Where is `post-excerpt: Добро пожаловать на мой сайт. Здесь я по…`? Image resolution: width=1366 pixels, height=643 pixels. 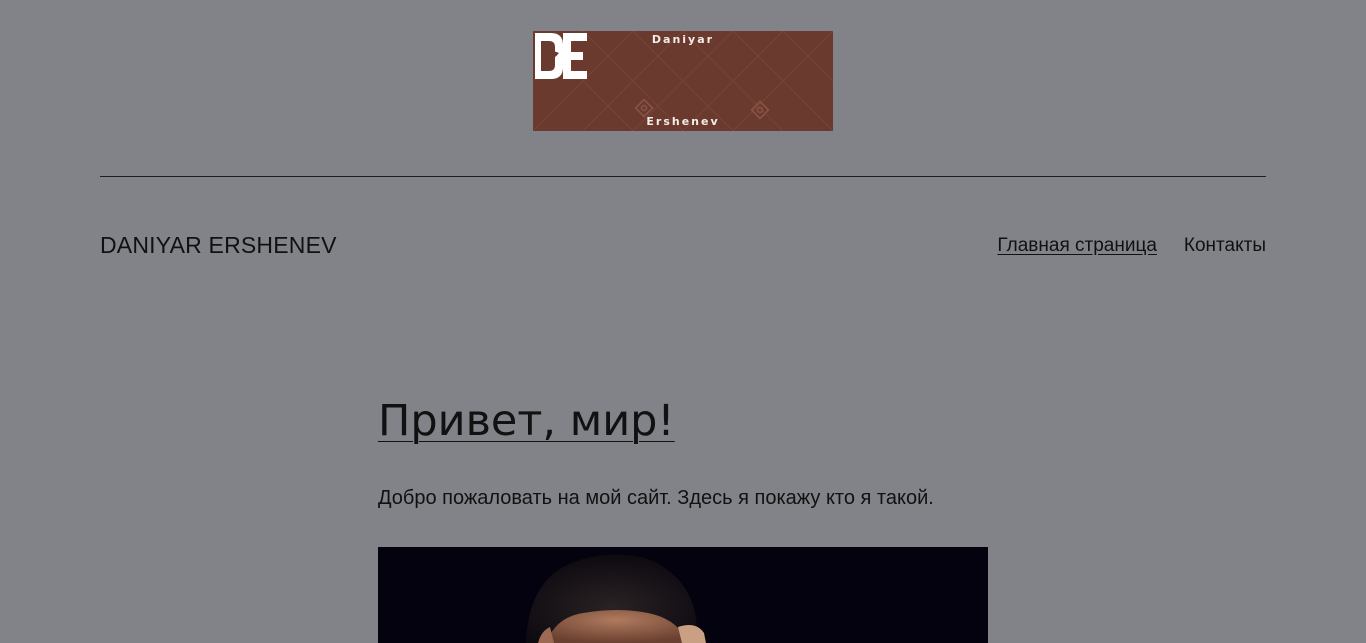 post-excerpt: Добро пожаловать на мой сайт. Здесь я по… is located at coordinates (656, 498).